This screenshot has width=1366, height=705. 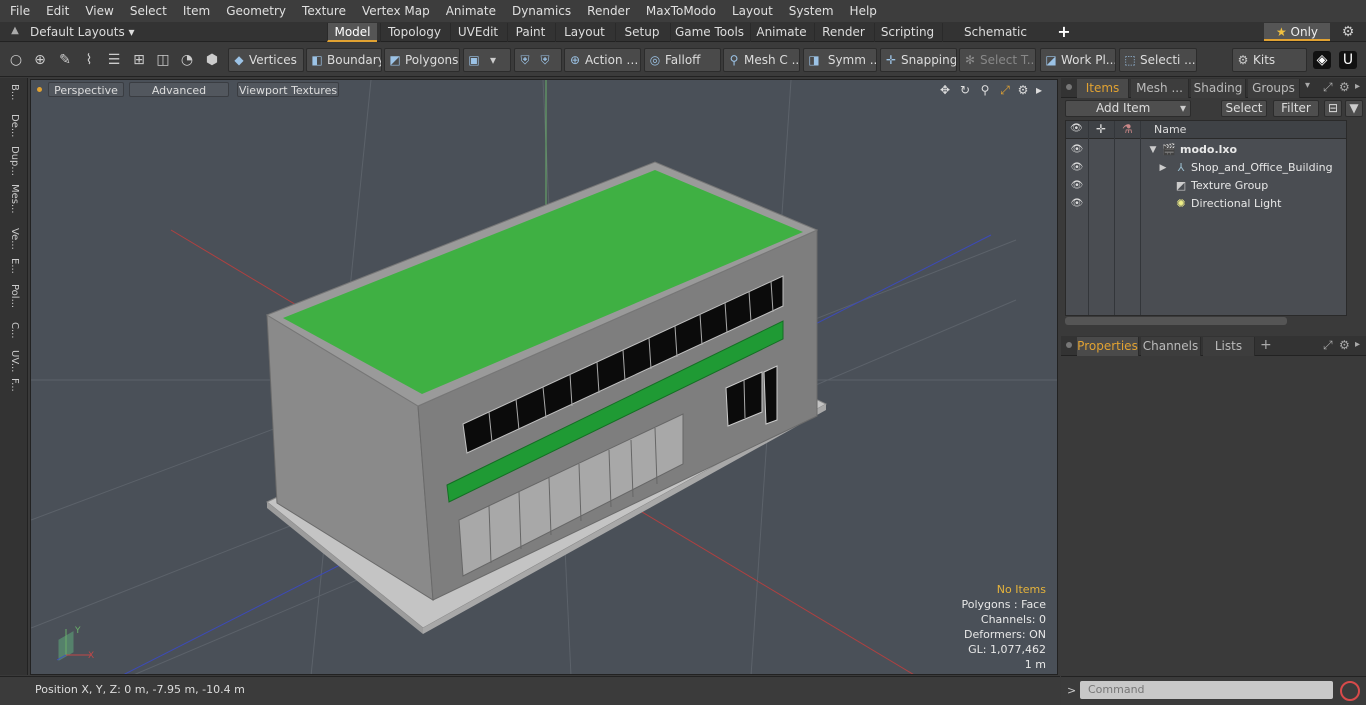 I want to click on tab-lists: Lists, so click(x=1229, y=346).